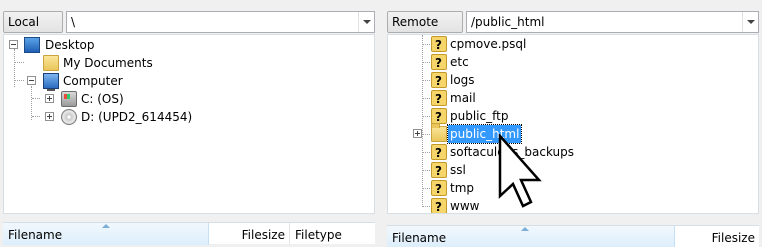 The height and width of the screenshot is (247, 762). I want to click on folder-icon, so click(439, 132).